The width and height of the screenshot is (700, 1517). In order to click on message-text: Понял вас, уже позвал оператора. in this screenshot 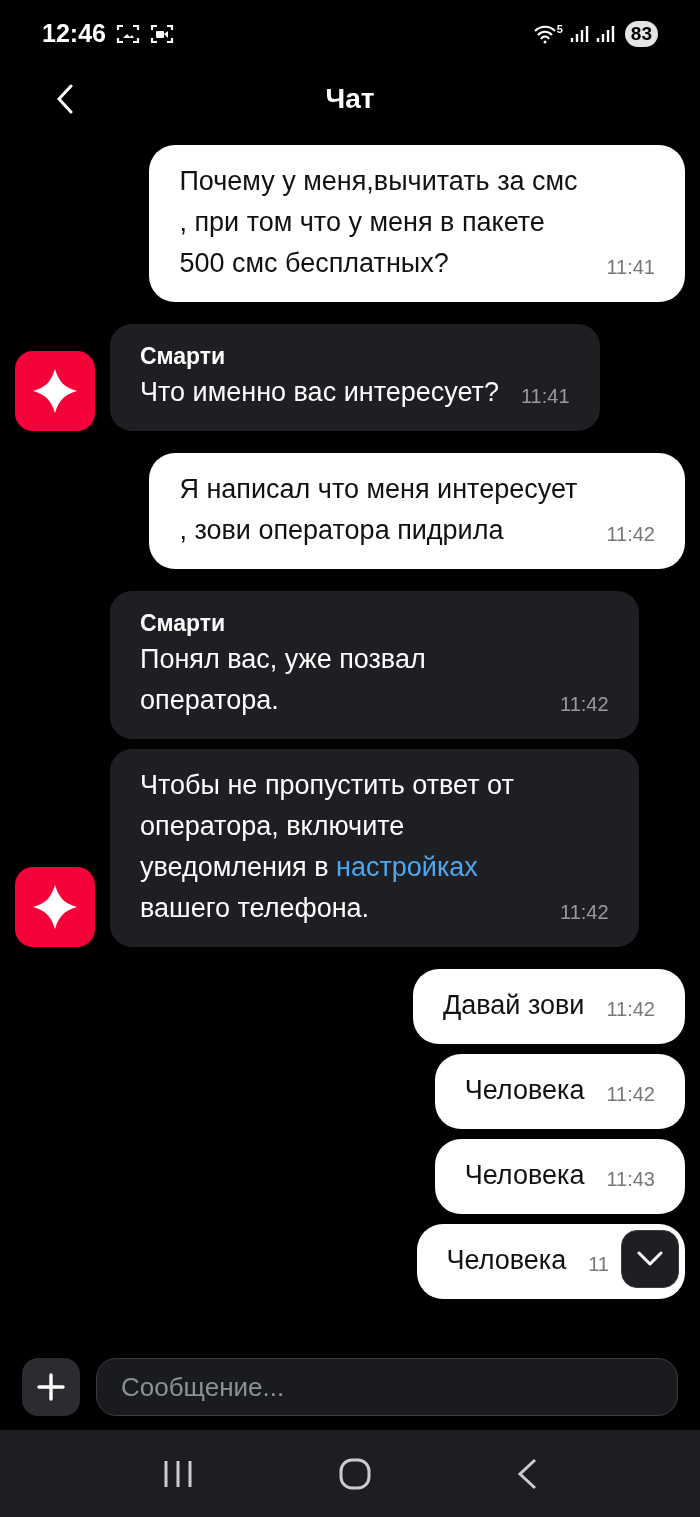, I will do `click(283, 680)`.